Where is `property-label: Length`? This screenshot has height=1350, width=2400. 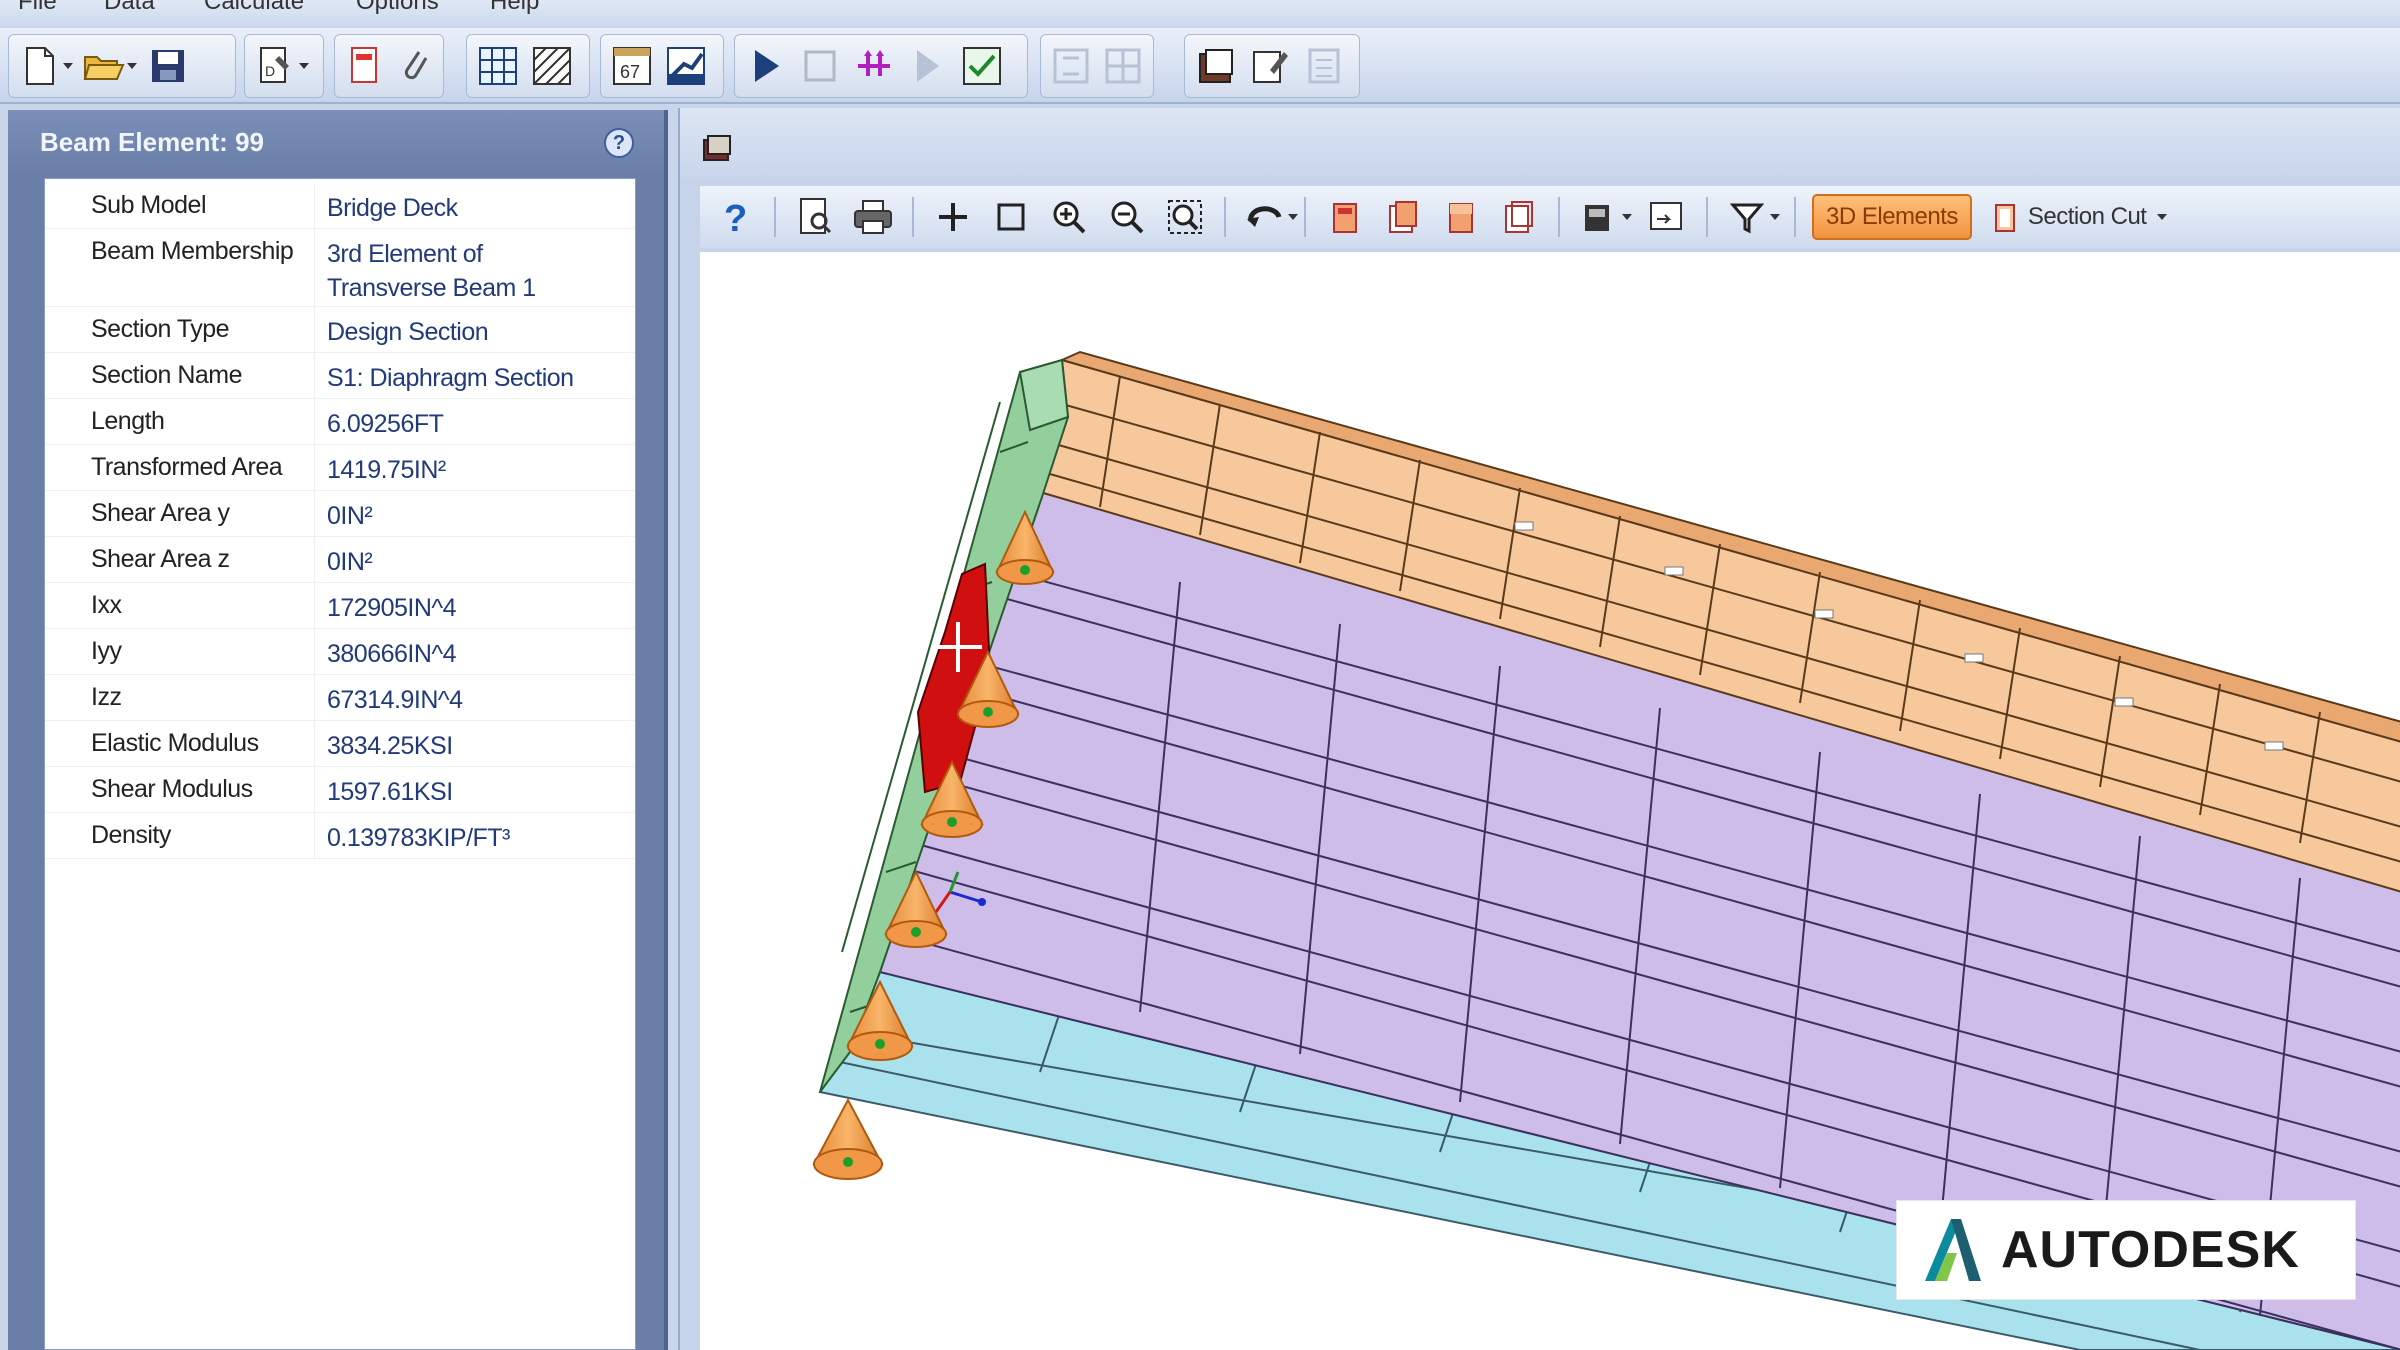 property-label: Length is located at coordinates (180, 421).